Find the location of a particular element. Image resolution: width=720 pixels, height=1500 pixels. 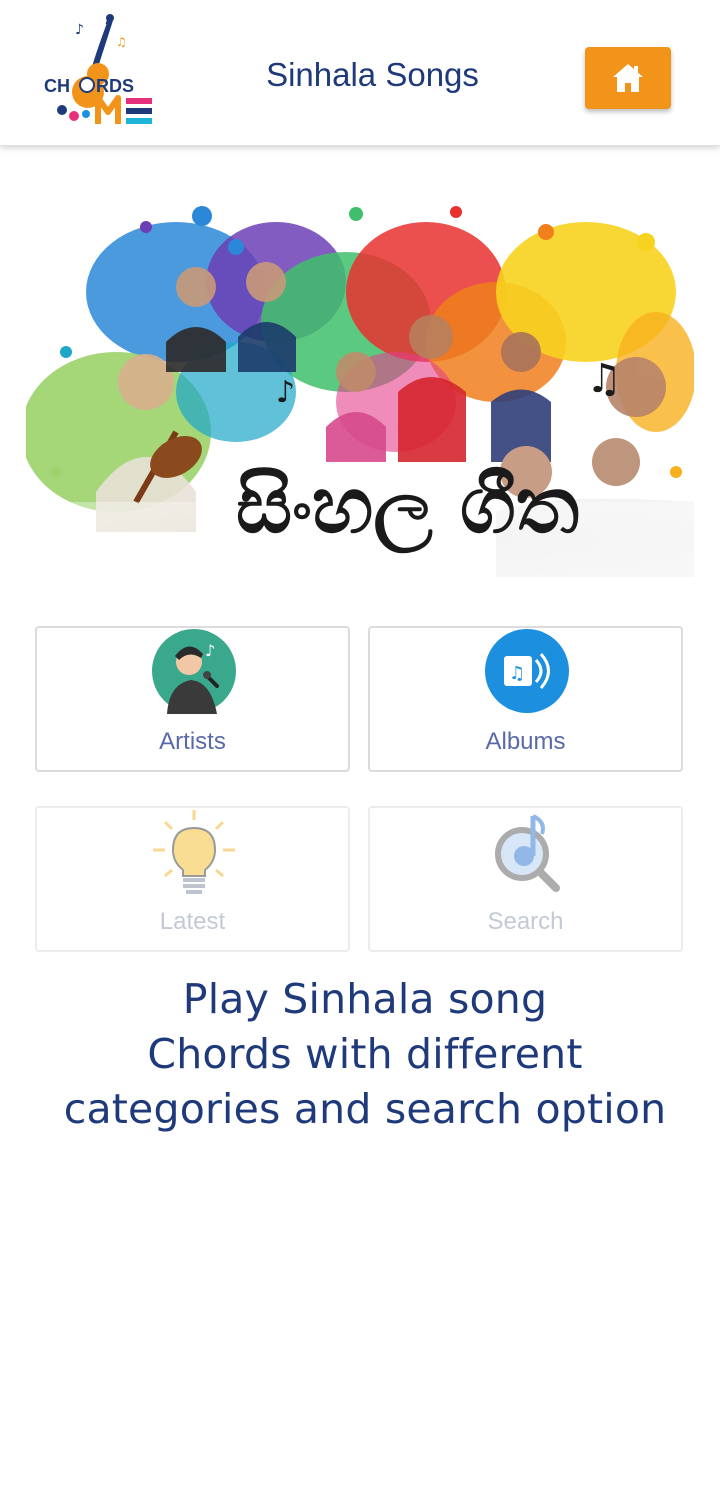

category-label: Artists is located at coordinates (192, 741).